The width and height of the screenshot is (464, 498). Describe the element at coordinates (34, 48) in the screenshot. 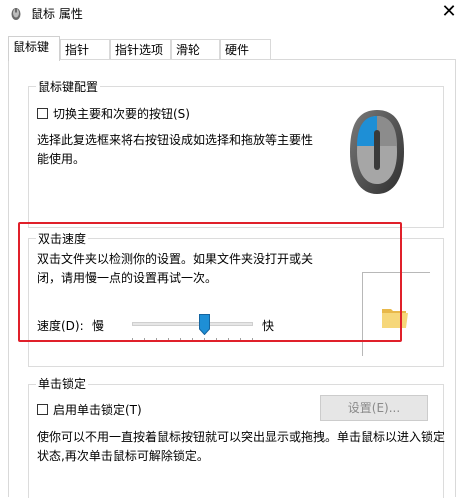

I see `tab-buttons: 鼠标键` at that location.